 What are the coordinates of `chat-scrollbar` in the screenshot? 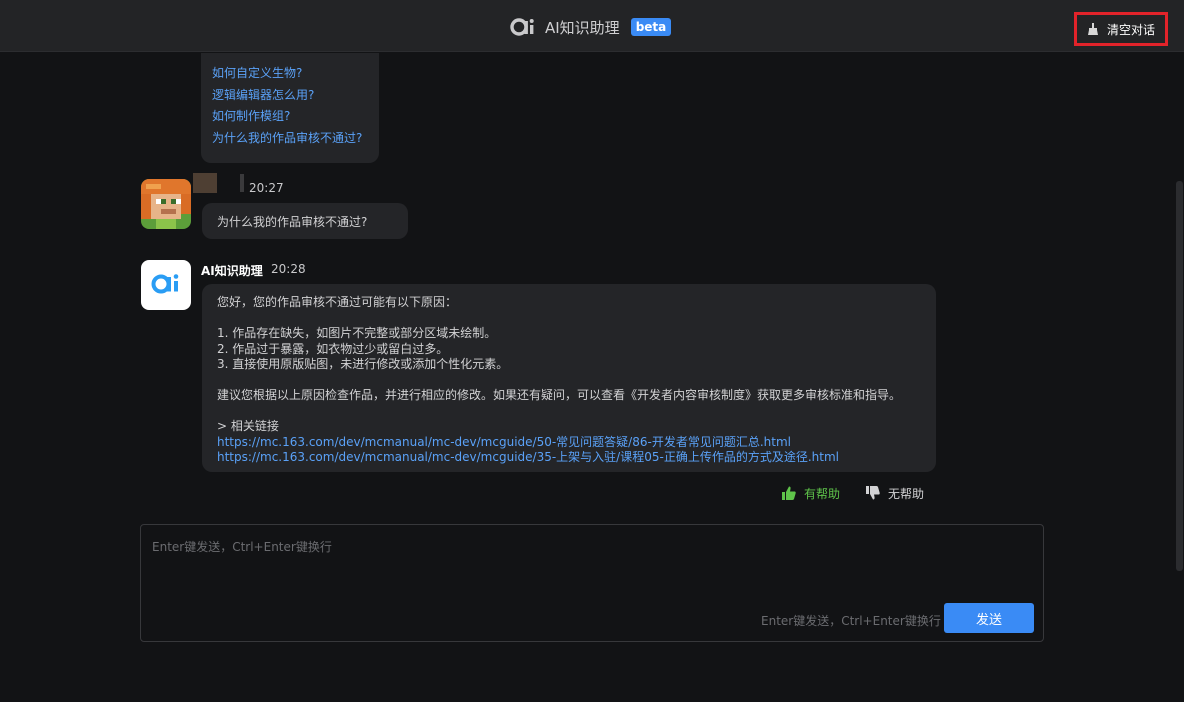 It's located at (1179, 376).